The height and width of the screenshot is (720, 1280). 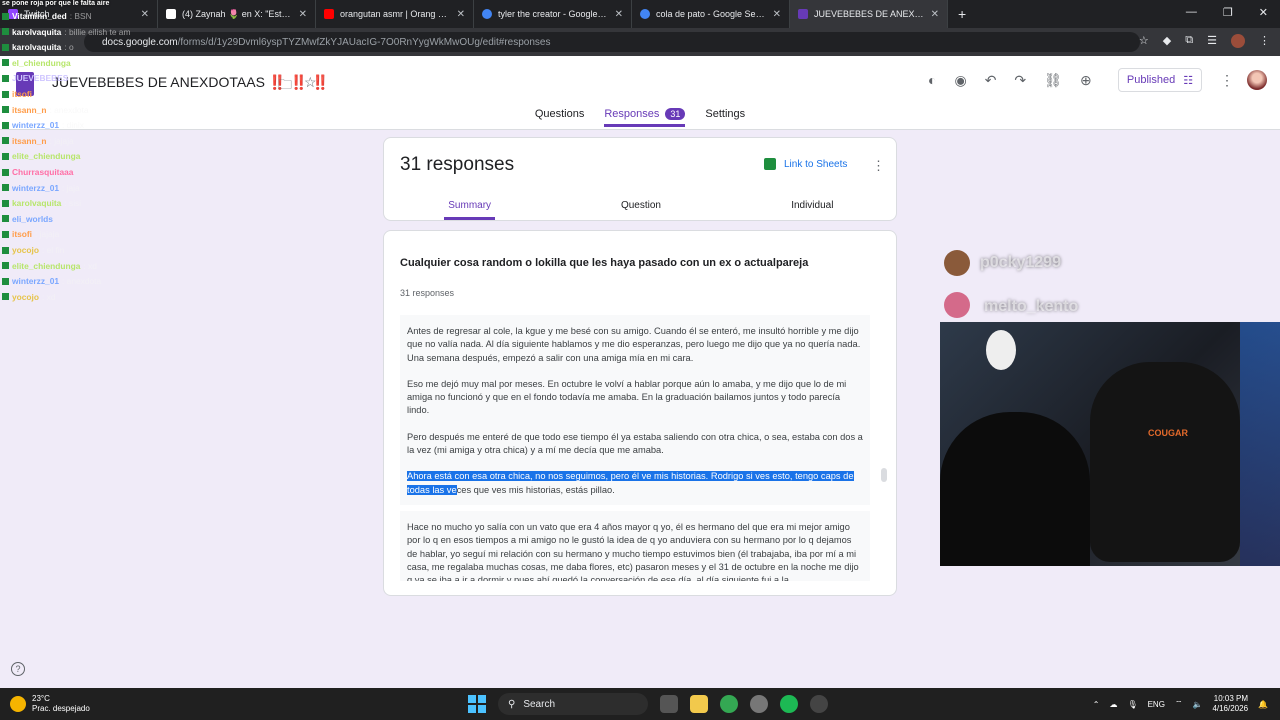 I want to click on account-avatar, so click(x=1257, y=80).